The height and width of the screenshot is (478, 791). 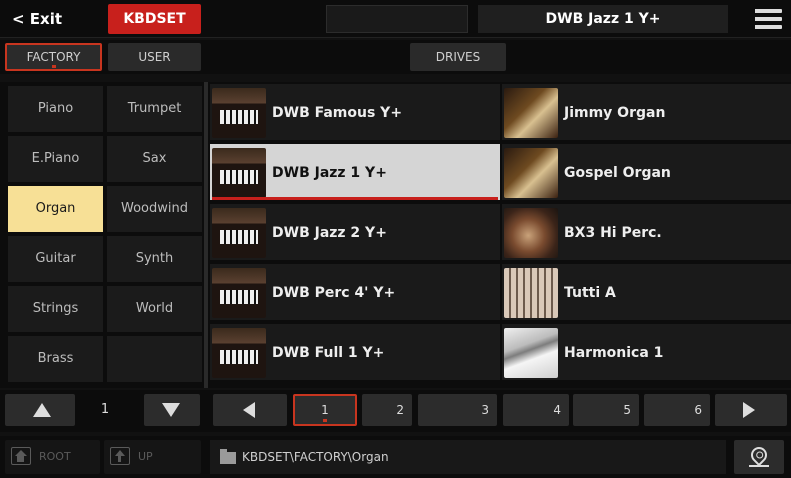 I want to click on sound-name: DWB Jazz 1 Y+, so click(x=329, y=173).